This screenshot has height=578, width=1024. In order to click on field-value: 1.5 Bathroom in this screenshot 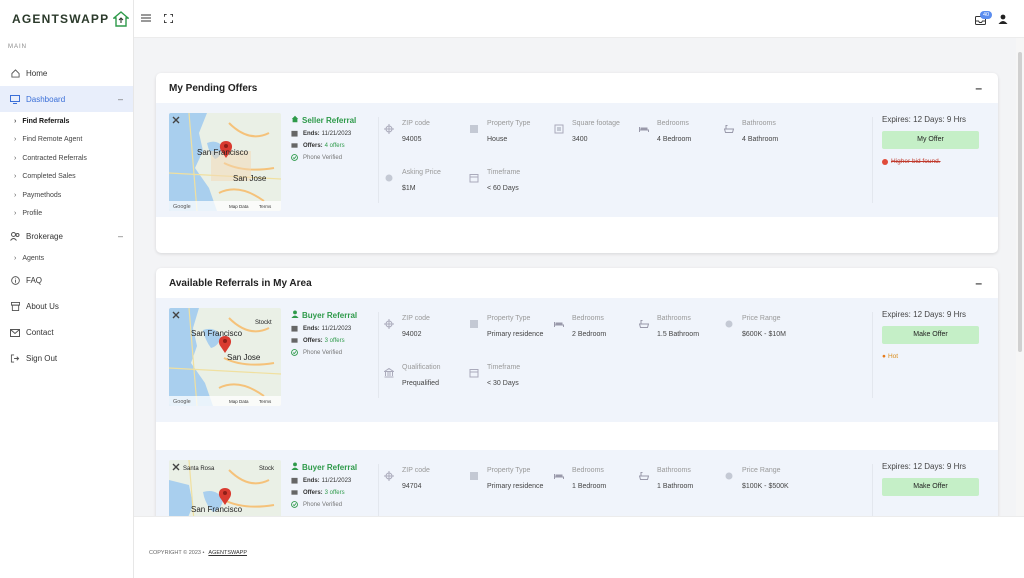, I will do `click(678, 334)`.